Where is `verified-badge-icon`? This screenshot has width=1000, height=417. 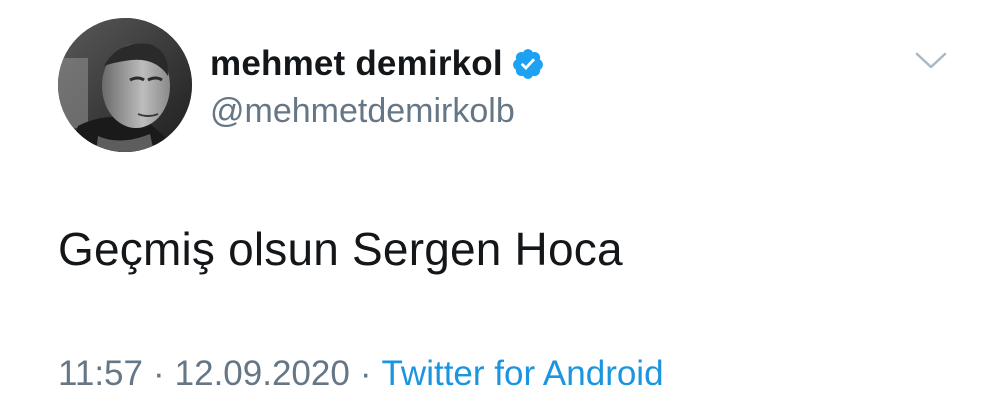
verified-badge-icon is located at coordinates (528, 64).